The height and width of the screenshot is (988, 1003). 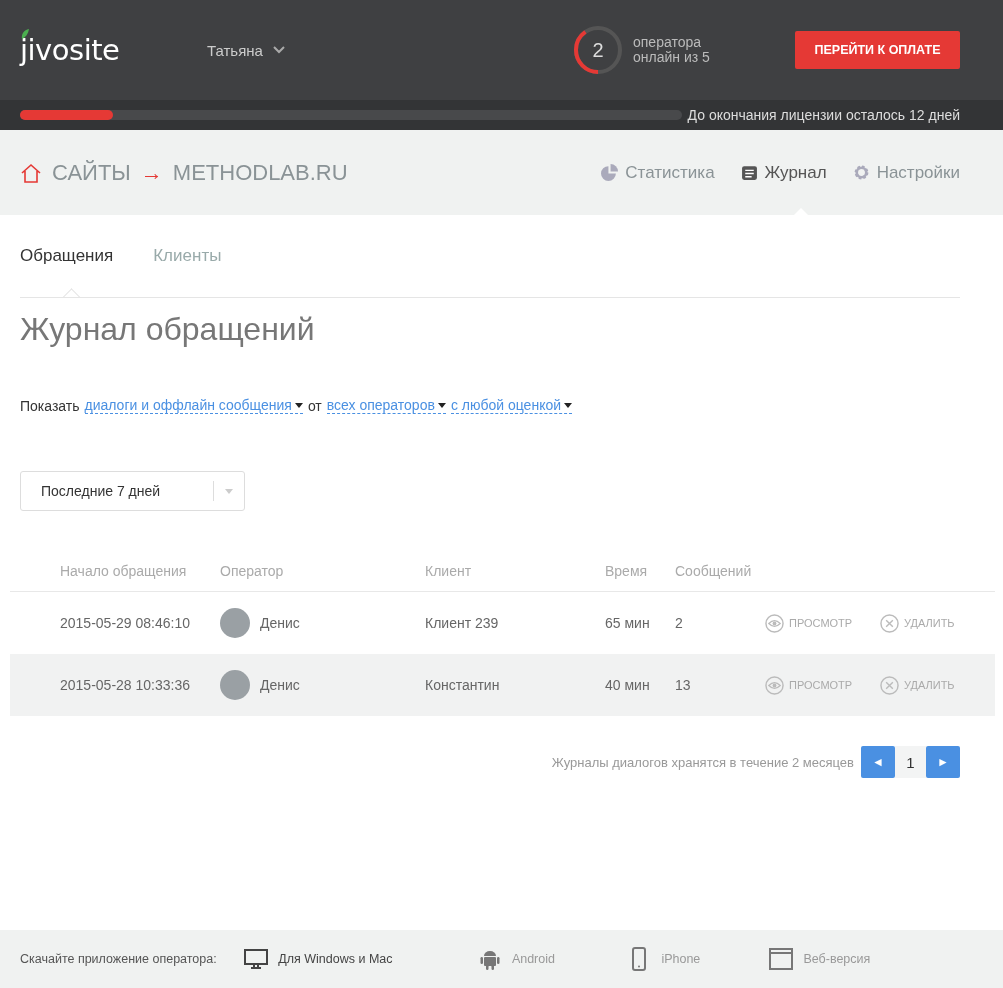 I want to click on filter-label: Показать, so click(x=50, y=405).